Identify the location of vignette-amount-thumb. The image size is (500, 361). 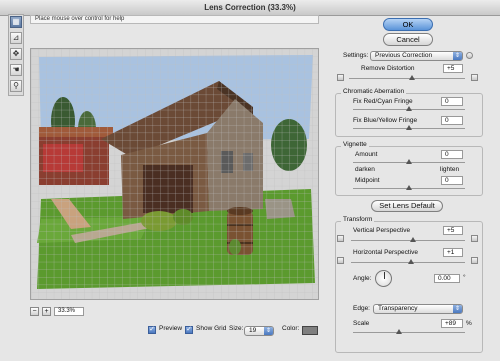
(409, 161).